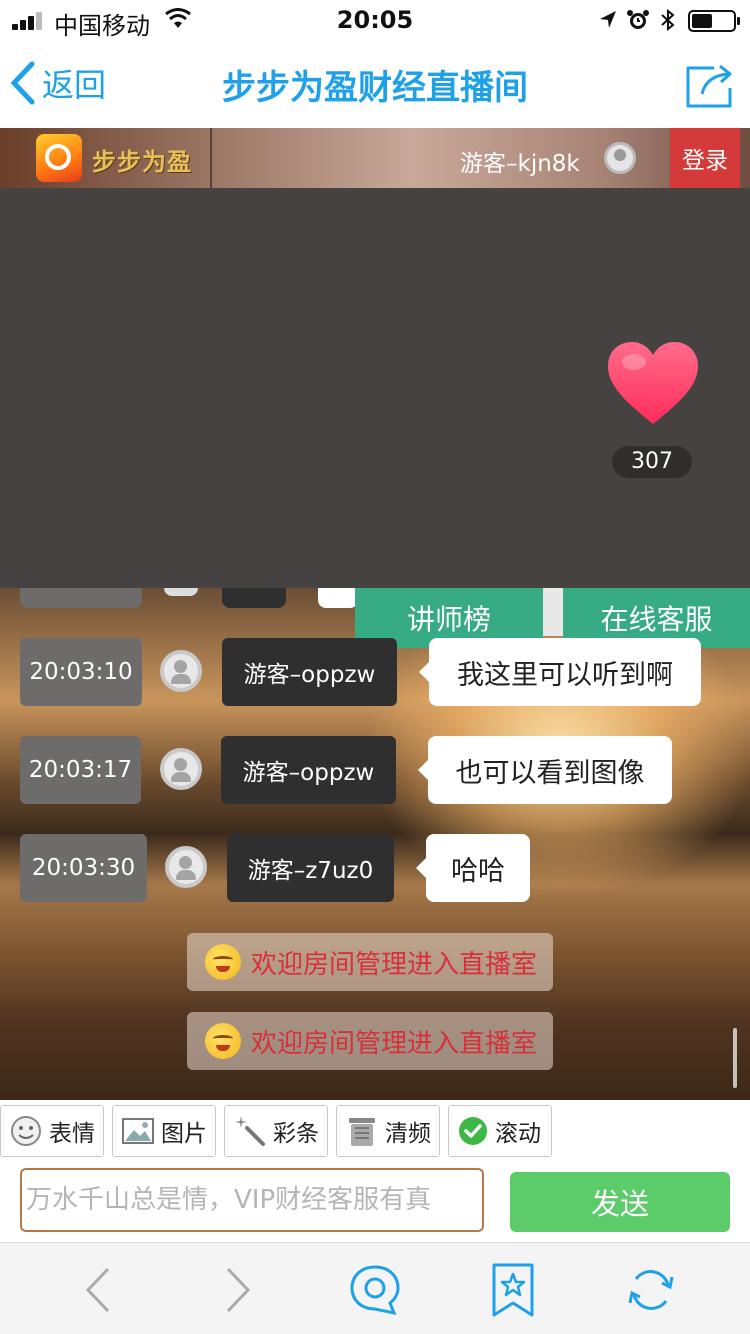 The width and height of the screenshot is (750, 1334). What do you see at coordinates (375, 20) in the screenshot?
I see `status-bar: 中国移动 20:05` at bounding box center [375, 20].